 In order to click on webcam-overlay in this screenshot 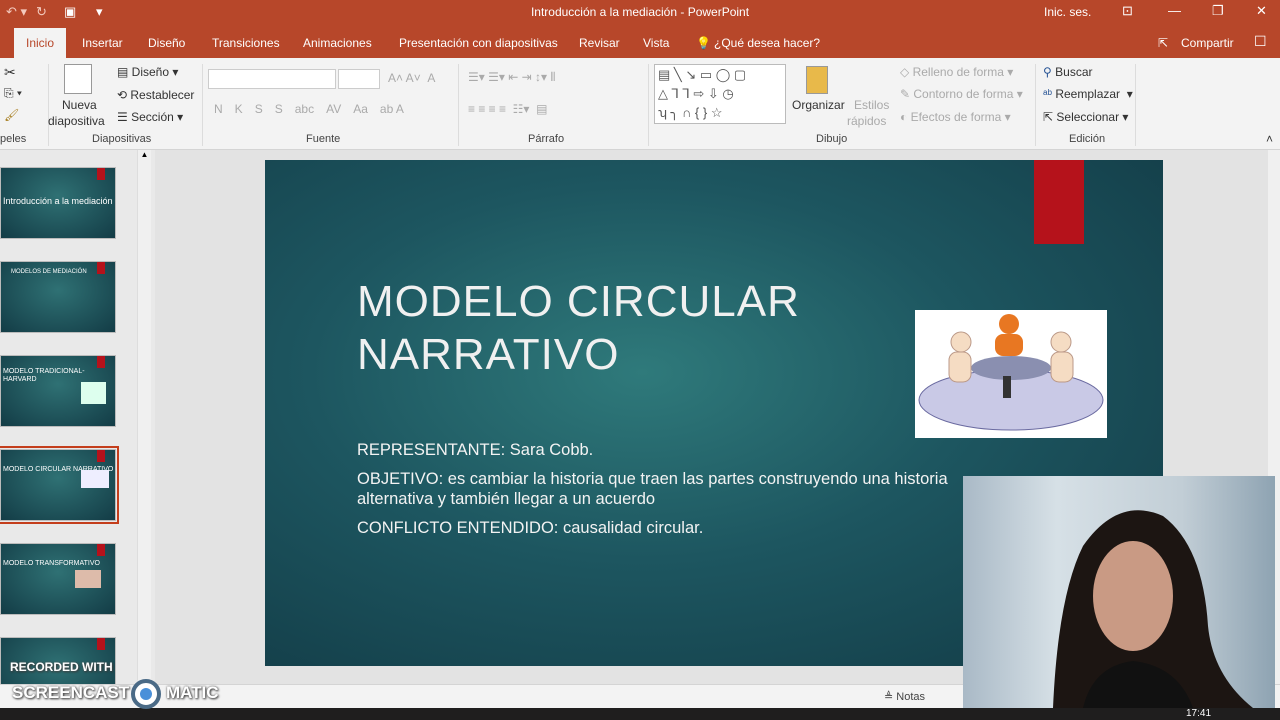, I will do `click(1119, 592)`.